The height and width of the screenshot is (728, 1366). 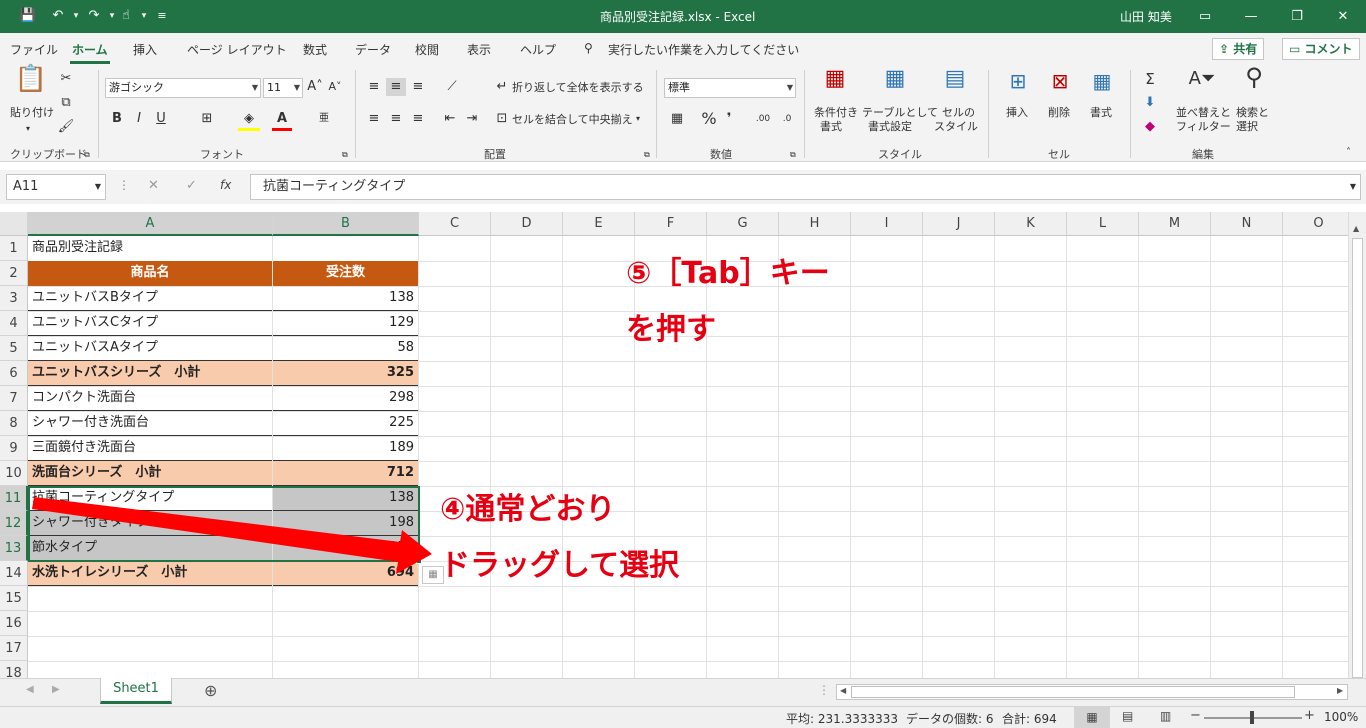 What do you see at coordinates (282, 120) in the screenshot?
I see `font-color-icon: A` at bounding box center [282, 120].